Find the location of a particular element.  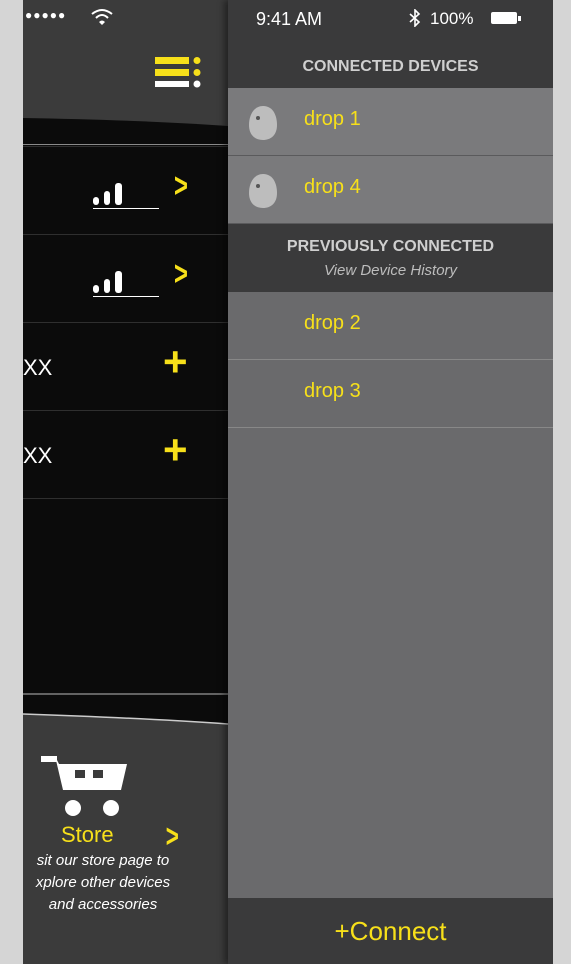

status-bar: ●●●●● 9:41 AM 100% is located at coordinates (288, 20).